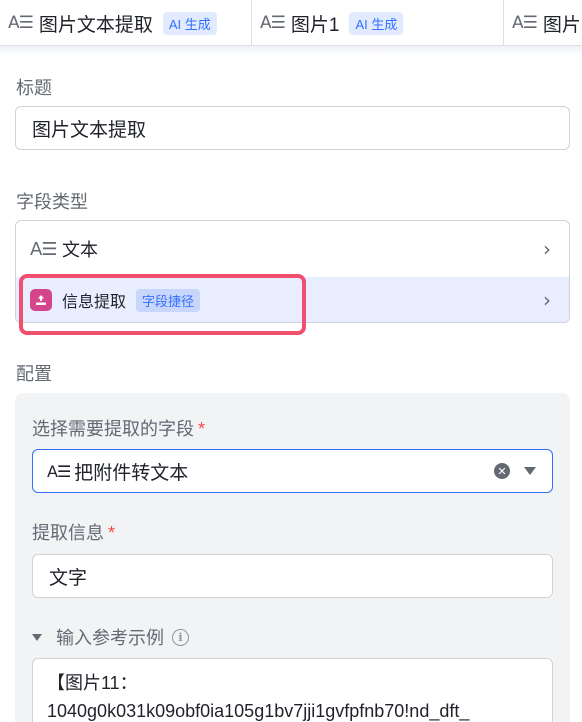 The height and width of the screenshot is (722, 582). What do you see at coordinates (95, 25) in the screenshot?
I see `column-name: 图片文本提取` at bounding box center [95, 25].